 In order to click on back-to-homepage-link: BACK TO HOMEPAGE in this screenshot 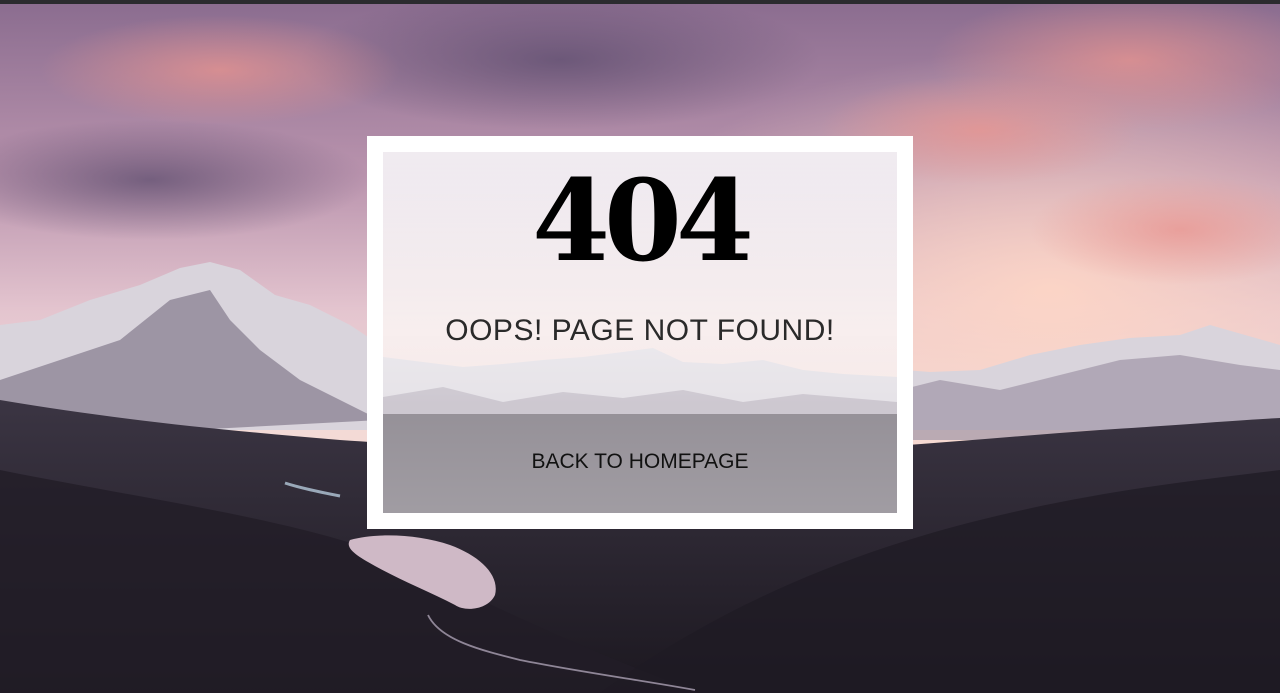, I will do `click(640, 462)`.